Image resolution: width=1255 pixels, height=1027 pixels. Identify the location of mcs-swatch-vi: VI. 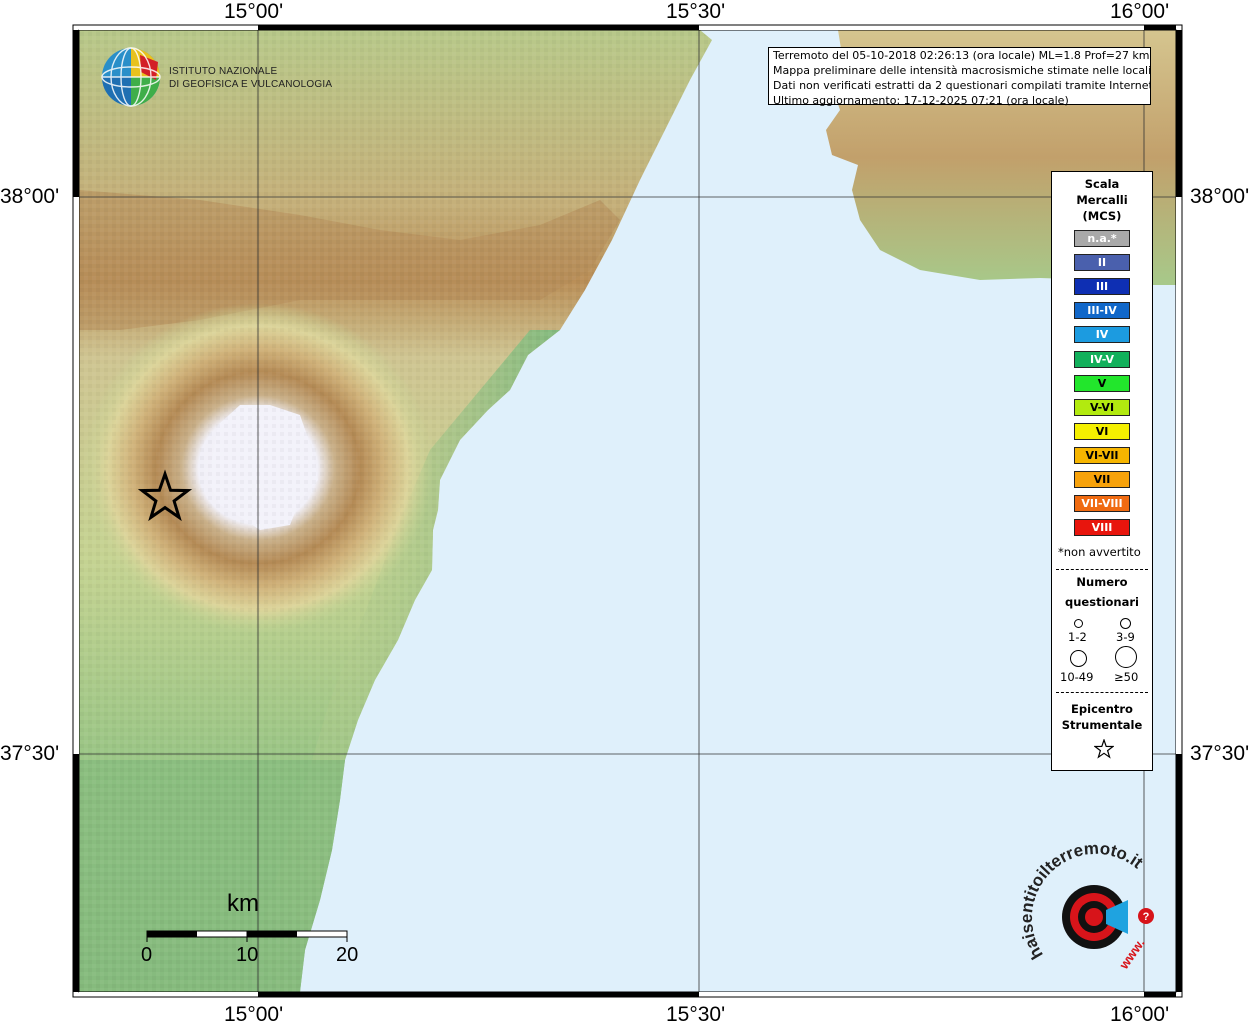
(1102, 431).